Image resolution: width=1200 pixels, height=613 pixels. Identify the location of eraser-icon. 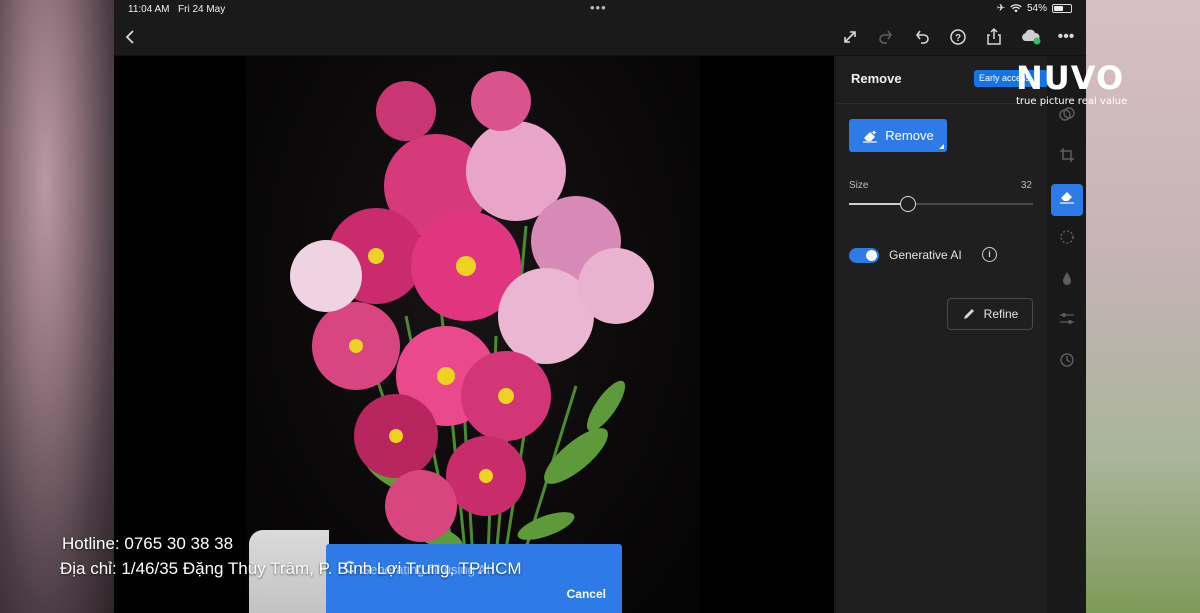
(870, 136).